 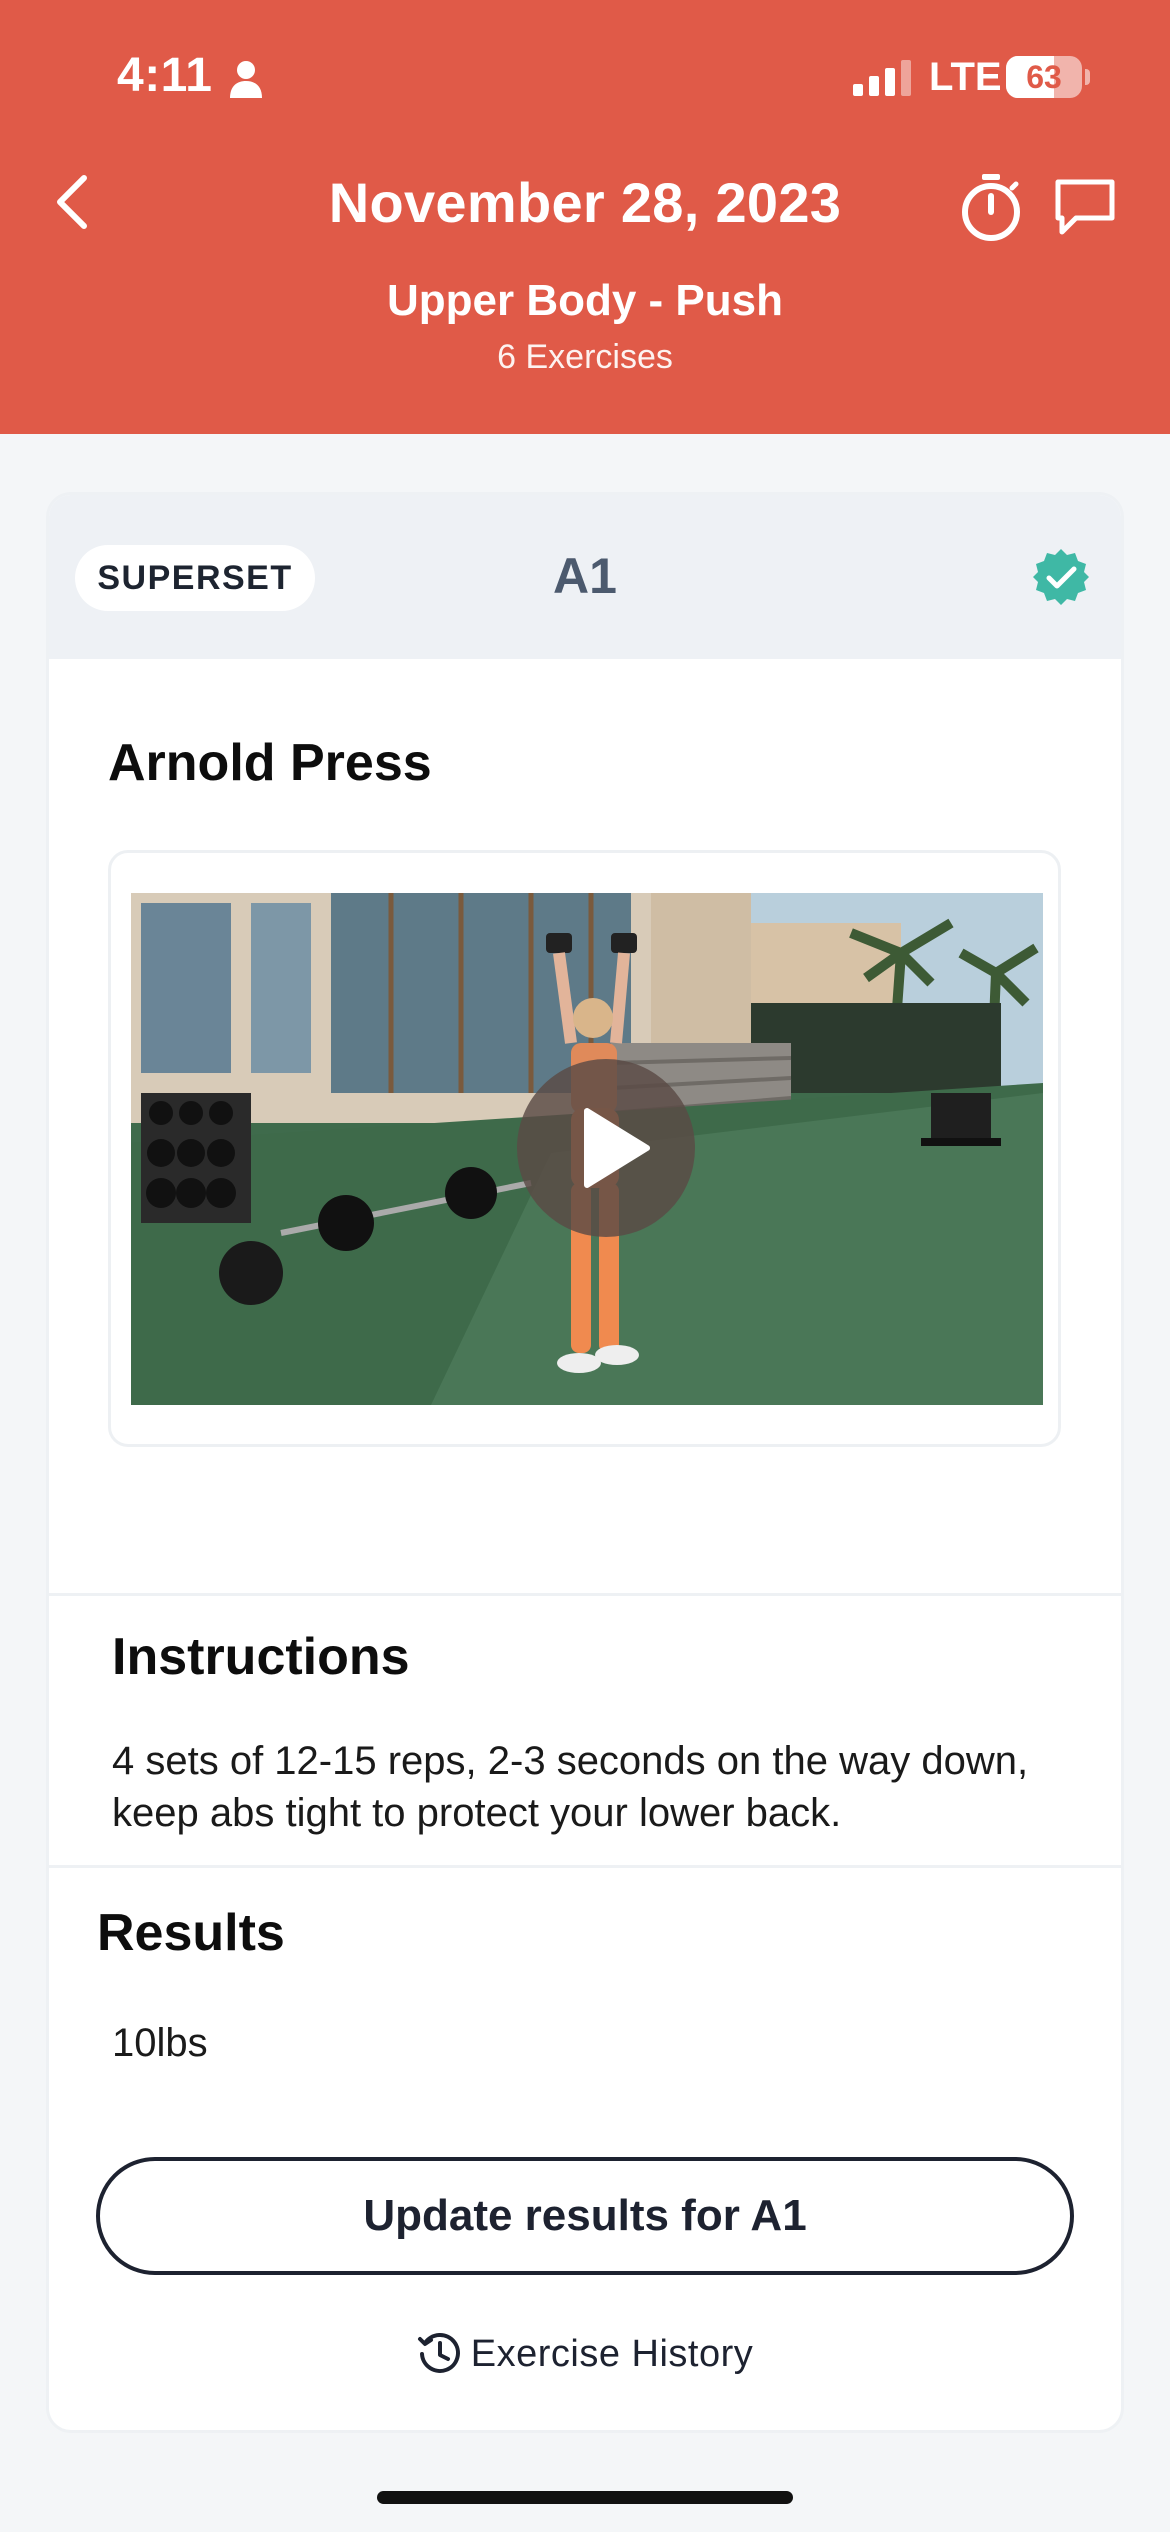 What do you see at coordinates (617, 1148) in the screenshot?
I see `play-icon` at bounding box center [617, 1148].